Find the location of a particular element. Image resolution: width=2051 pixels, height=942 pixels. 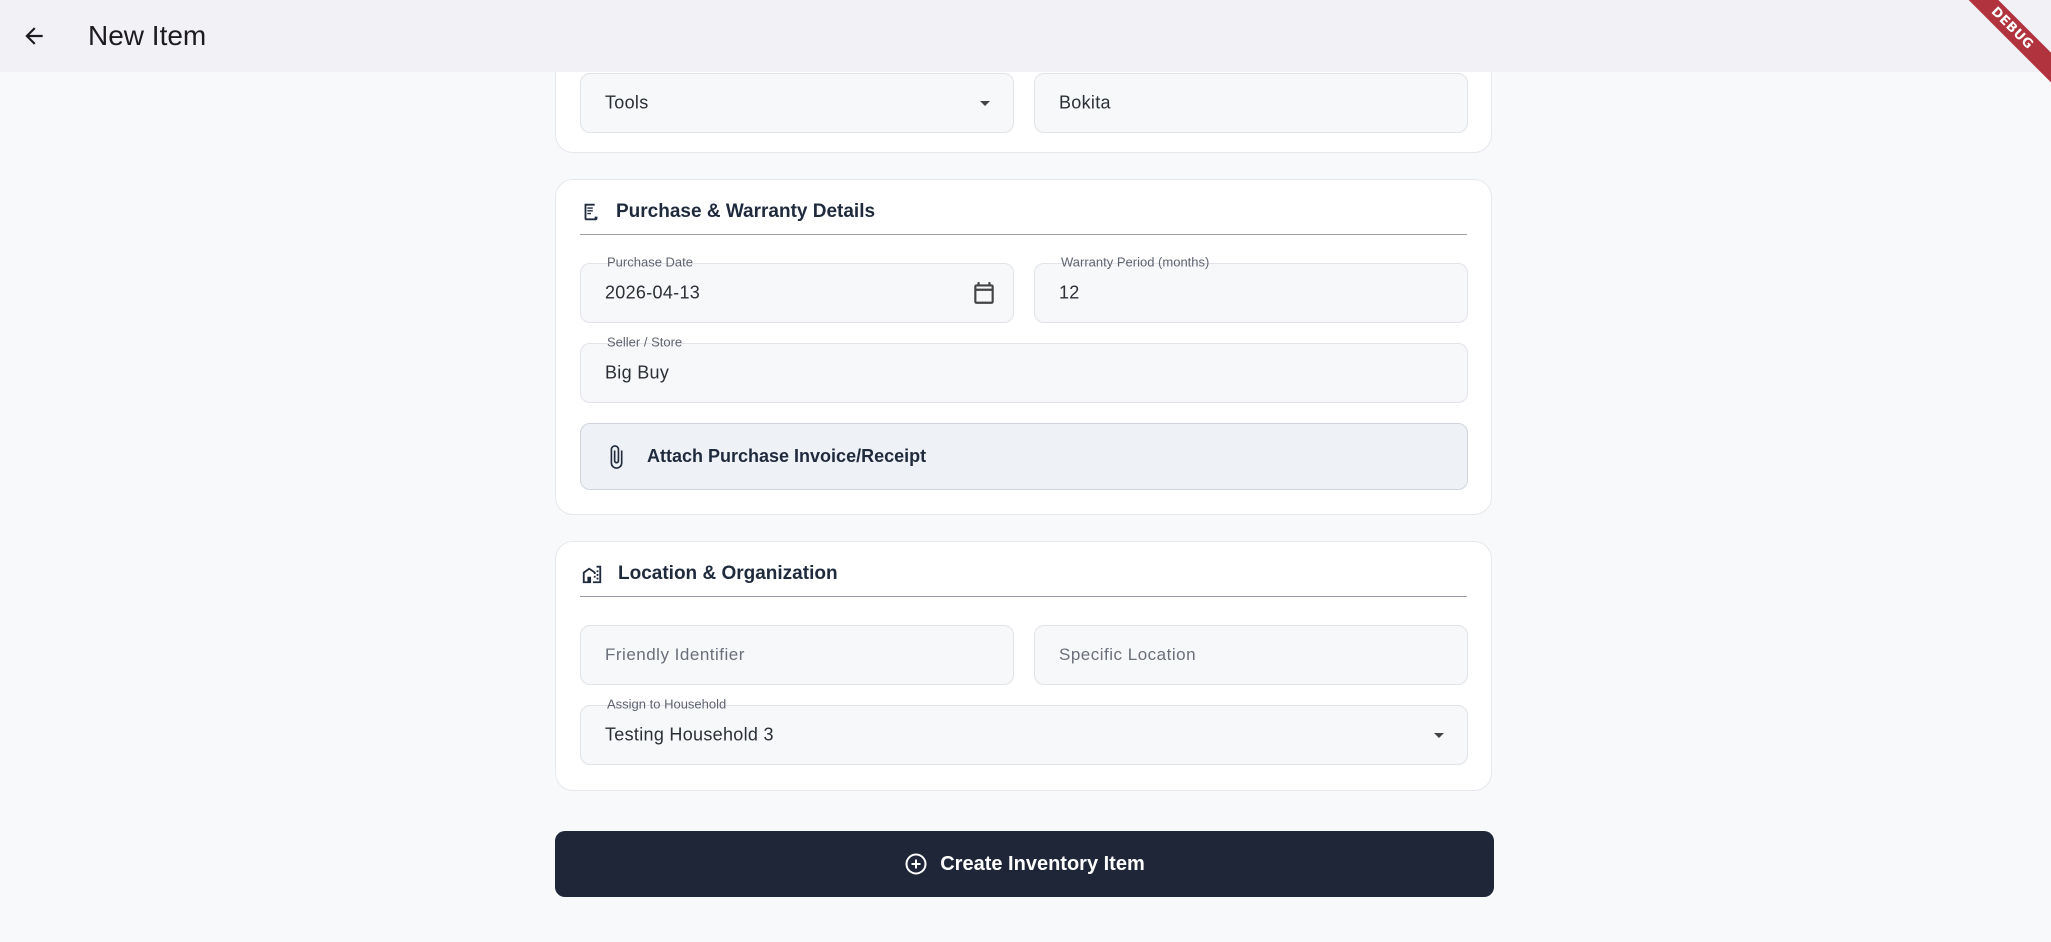

location-section-header: Location & Organization is located at coordinates (1023, 574).